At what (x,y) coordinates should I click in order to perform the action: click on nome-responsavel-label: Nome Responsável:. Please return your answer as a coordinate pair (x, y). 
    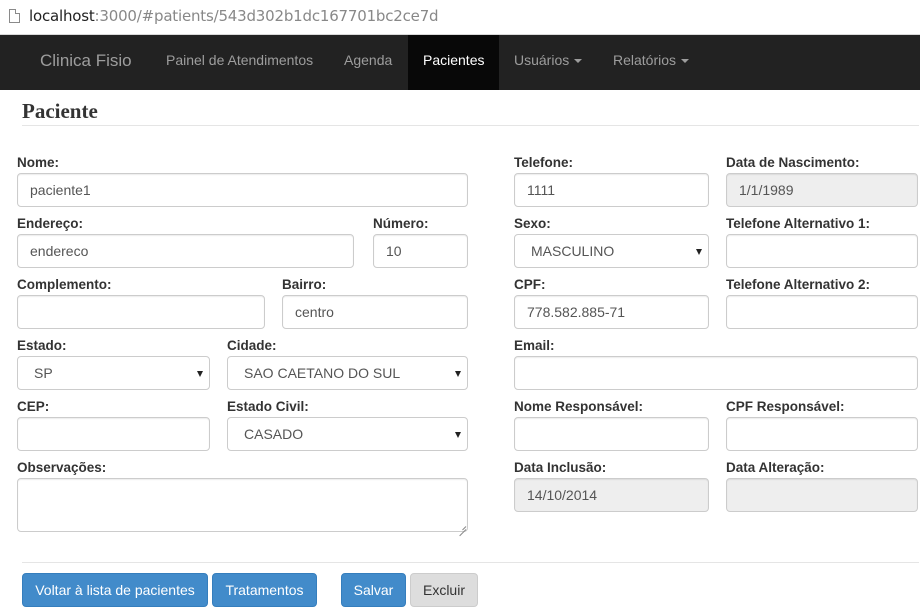
    Looking at the image, I should click on (579, 406).